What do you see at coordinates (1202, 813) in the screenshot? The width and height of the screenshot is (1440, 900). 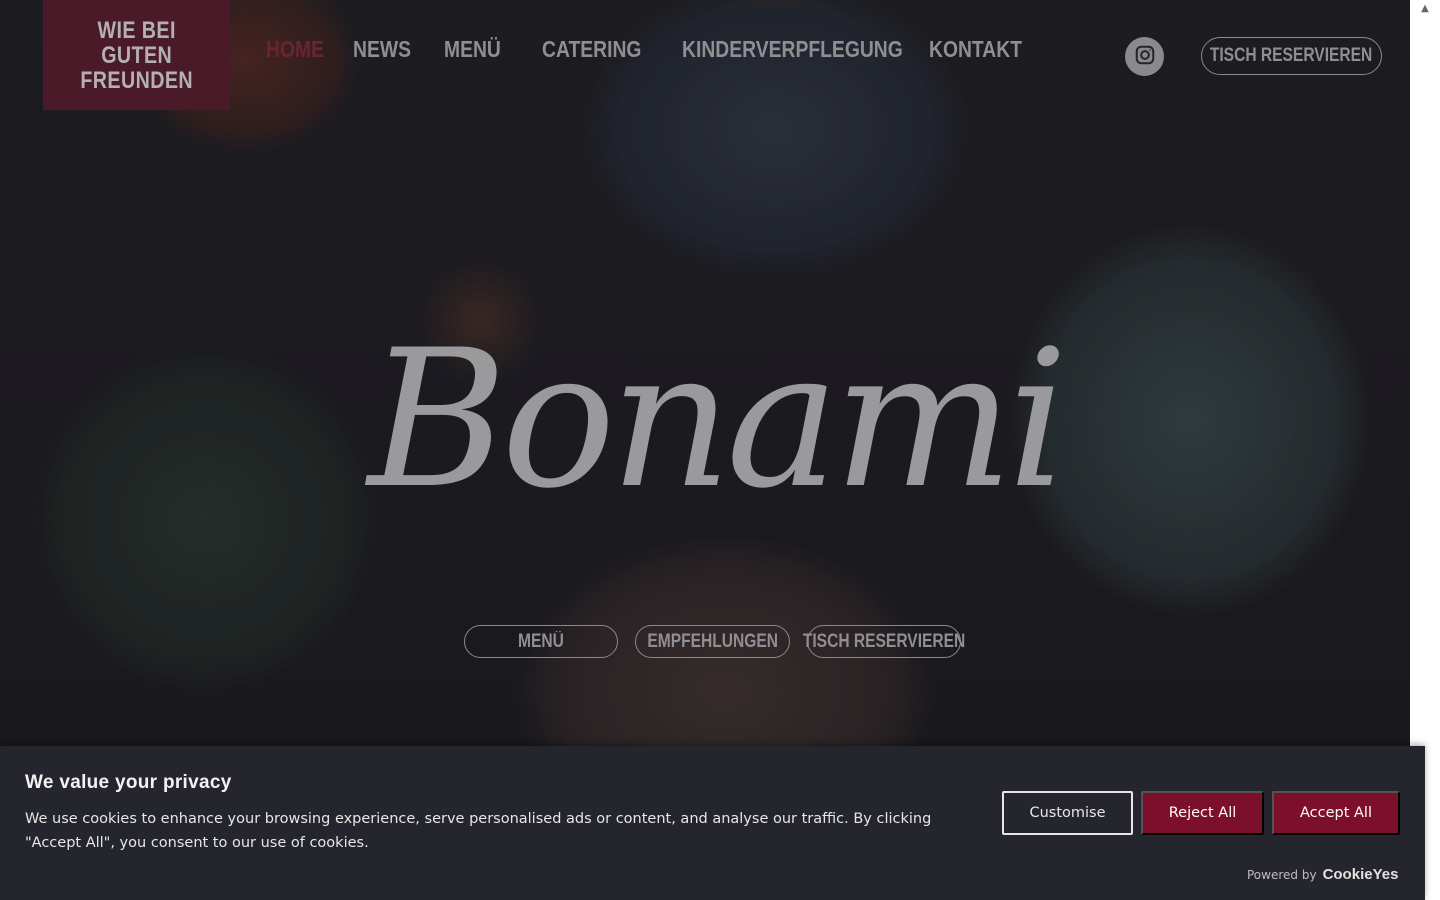 I see `cookie-reject-all-button: Reject All` at bounding box center [1202, 813].